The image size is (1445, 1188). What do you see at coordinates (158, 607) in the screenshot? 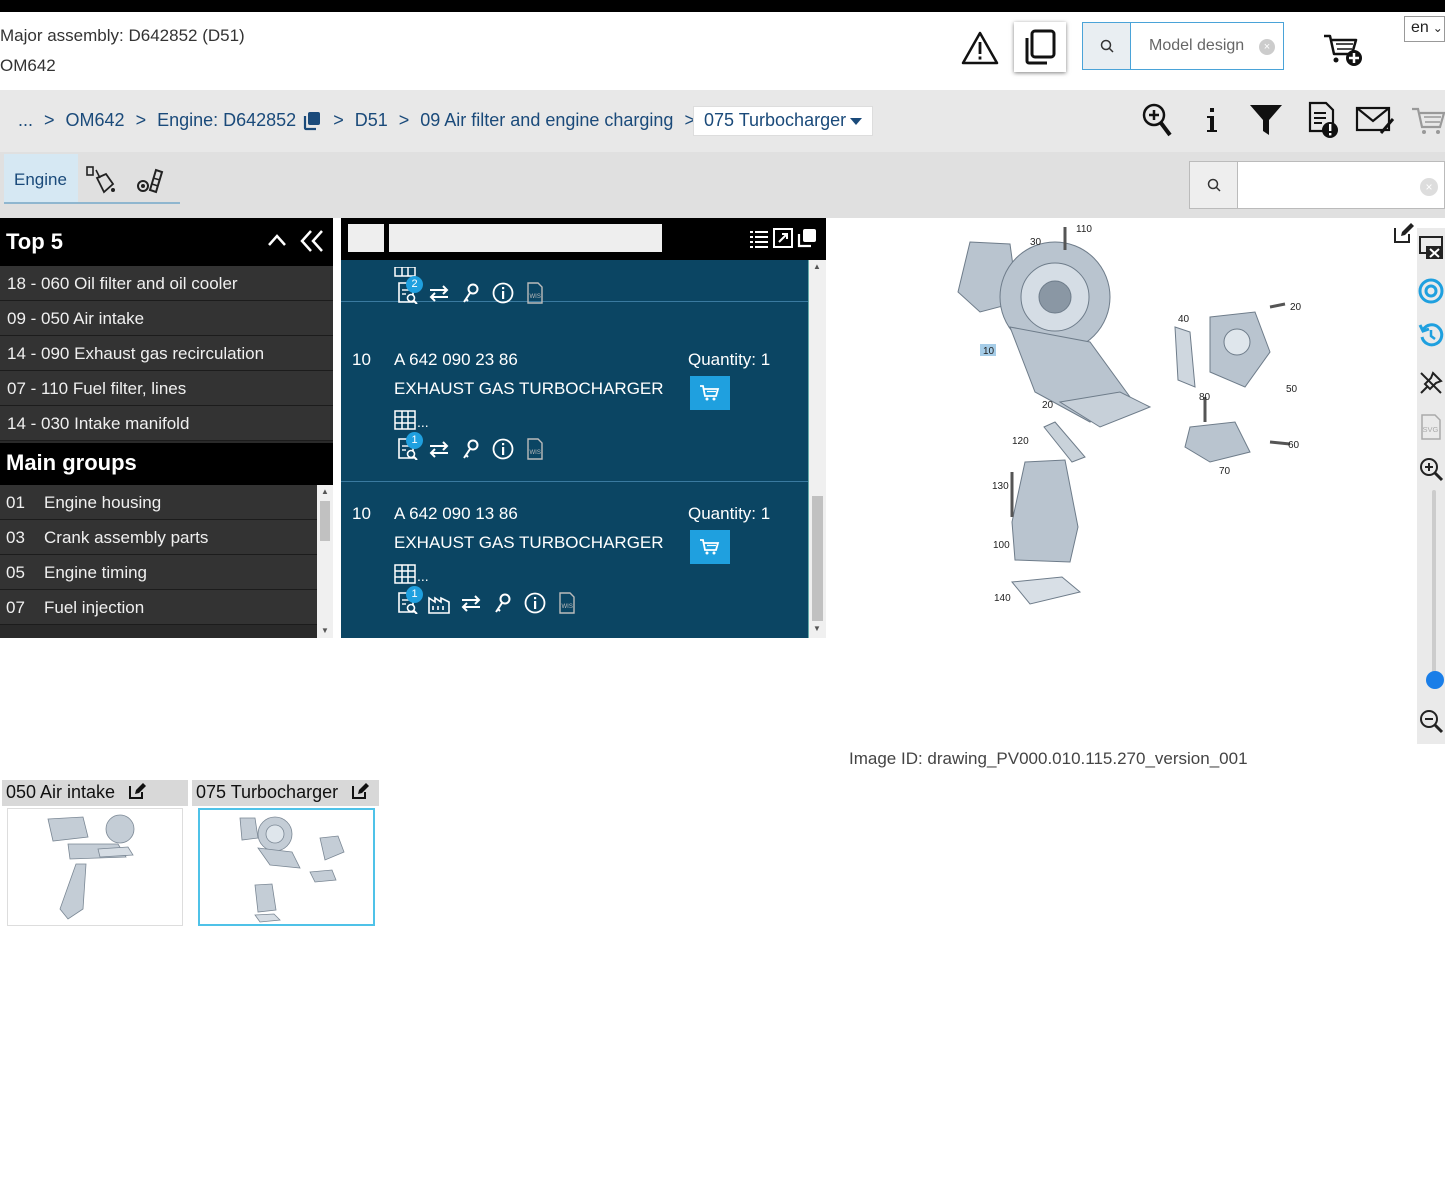
I see `main-group-item: 07 Fuel injection` at bounding box center [158, 607].